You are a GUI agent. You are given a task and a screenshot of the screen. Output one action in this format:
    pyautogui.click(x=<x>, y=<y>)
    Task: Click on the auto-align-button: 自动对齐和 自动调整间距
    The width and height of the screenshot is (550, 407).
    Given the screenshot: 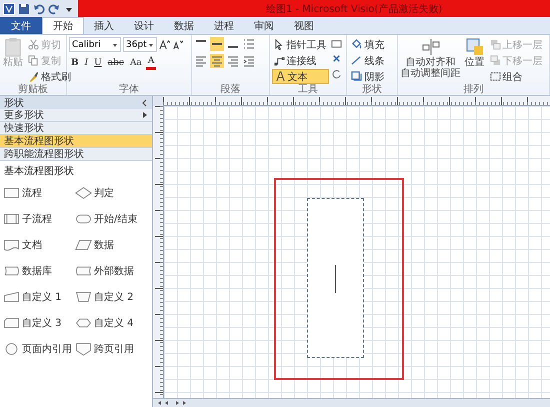 What is the action you would take?
    pyautogui.click(x=431, y=58)
    